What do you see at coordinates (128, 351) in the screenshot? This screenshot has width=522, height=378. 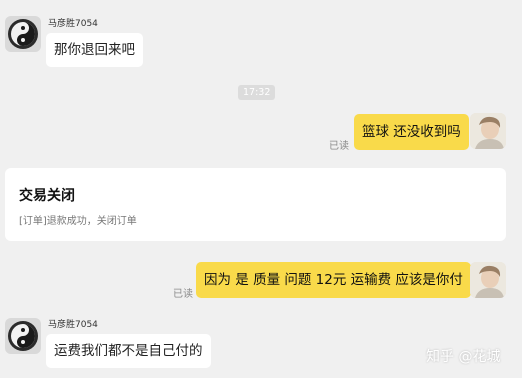 I see `incoming-message-bubble: 运费我们都不是自己付的` at bounding box center [128, 351].